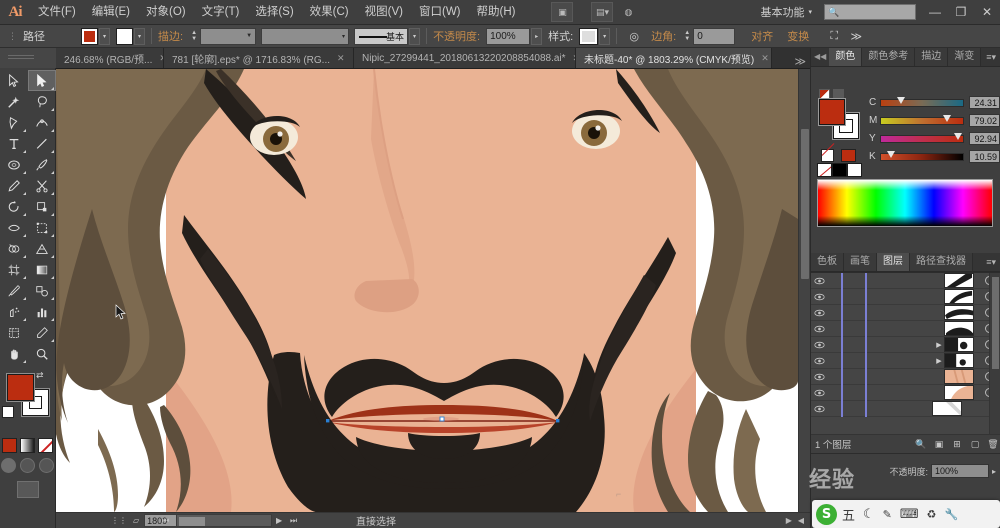 The height and width of the screenshot is (528, 1000). I want to click on style-swatch, so click(589, 36).